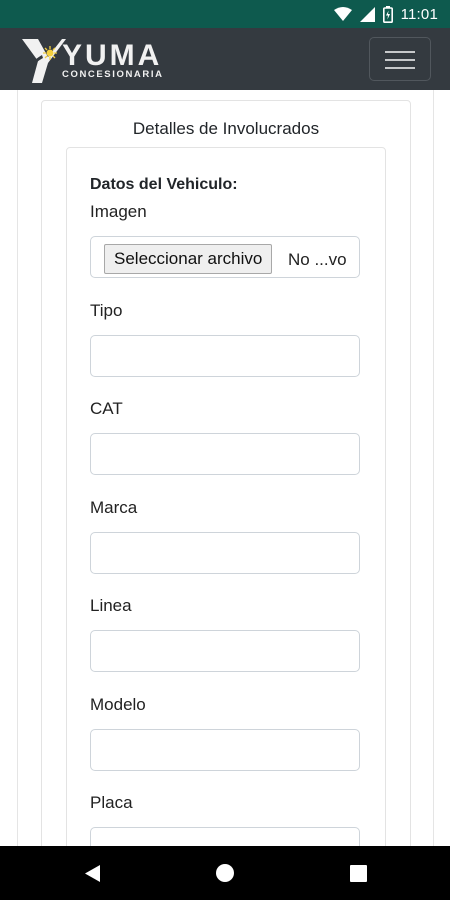  What do you see at coordinates (225, 836) in the screenshot?
I see `placa-input` at bounding box center [225, 836].